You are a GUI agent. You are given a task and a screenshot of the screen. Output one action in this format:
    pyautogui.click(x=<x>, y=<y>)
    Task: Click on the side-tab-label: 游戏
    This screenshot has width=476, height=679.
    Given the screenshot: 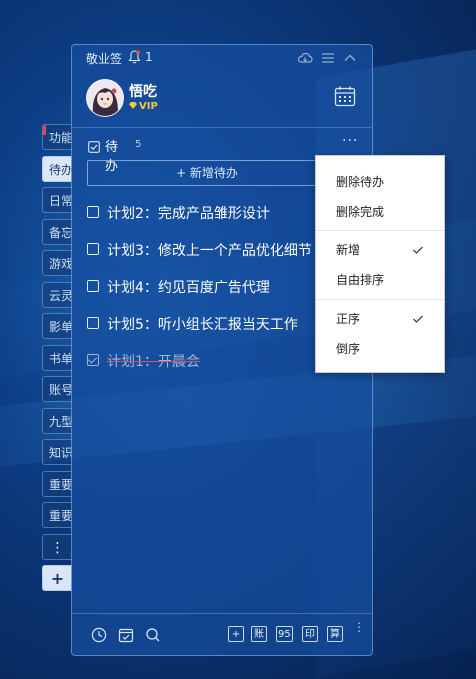 What is the action you would take?
    pyautogui.click(x=60, y=264)
    